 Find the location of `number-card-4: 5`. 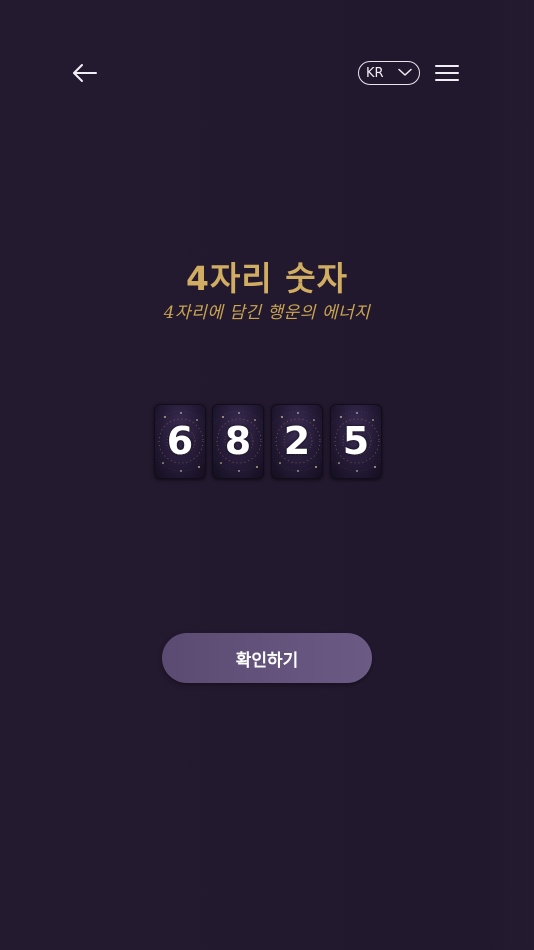

number-card-4: 5 is located at coordinates (356, 441).